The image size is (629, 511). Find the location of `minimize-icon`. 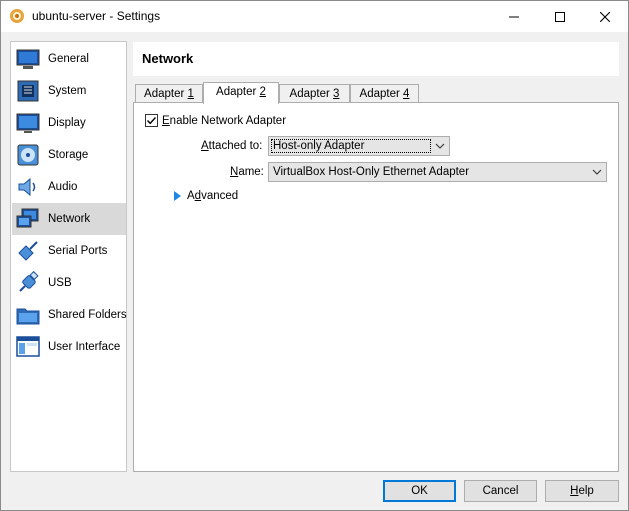

minimize-icon is located at coordinates (514, 16).